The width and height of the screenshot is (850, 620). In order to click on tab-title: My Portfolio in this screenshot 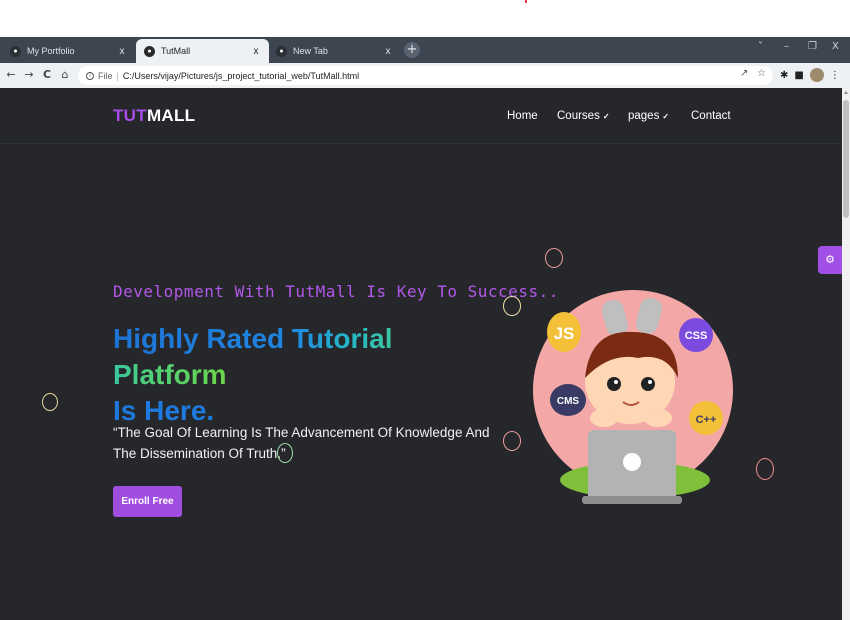, I will do `click(51, 51)`.